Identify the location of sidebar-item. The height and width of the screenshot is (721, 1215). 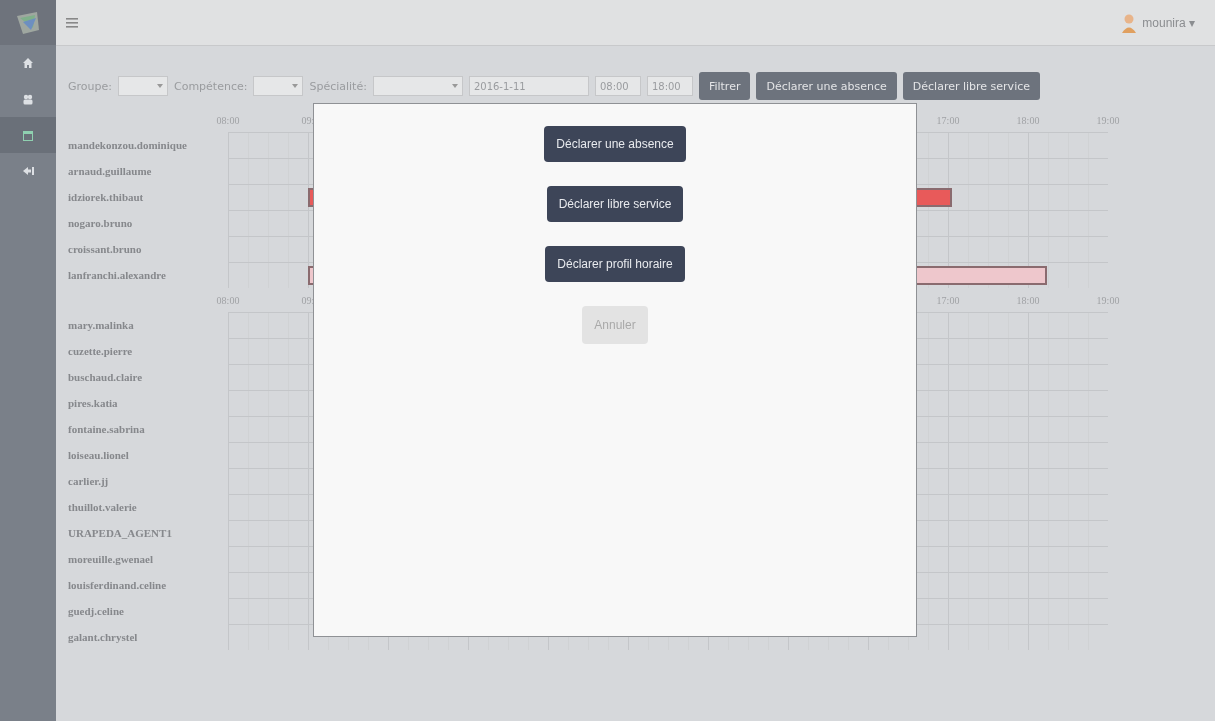
(28, 135).